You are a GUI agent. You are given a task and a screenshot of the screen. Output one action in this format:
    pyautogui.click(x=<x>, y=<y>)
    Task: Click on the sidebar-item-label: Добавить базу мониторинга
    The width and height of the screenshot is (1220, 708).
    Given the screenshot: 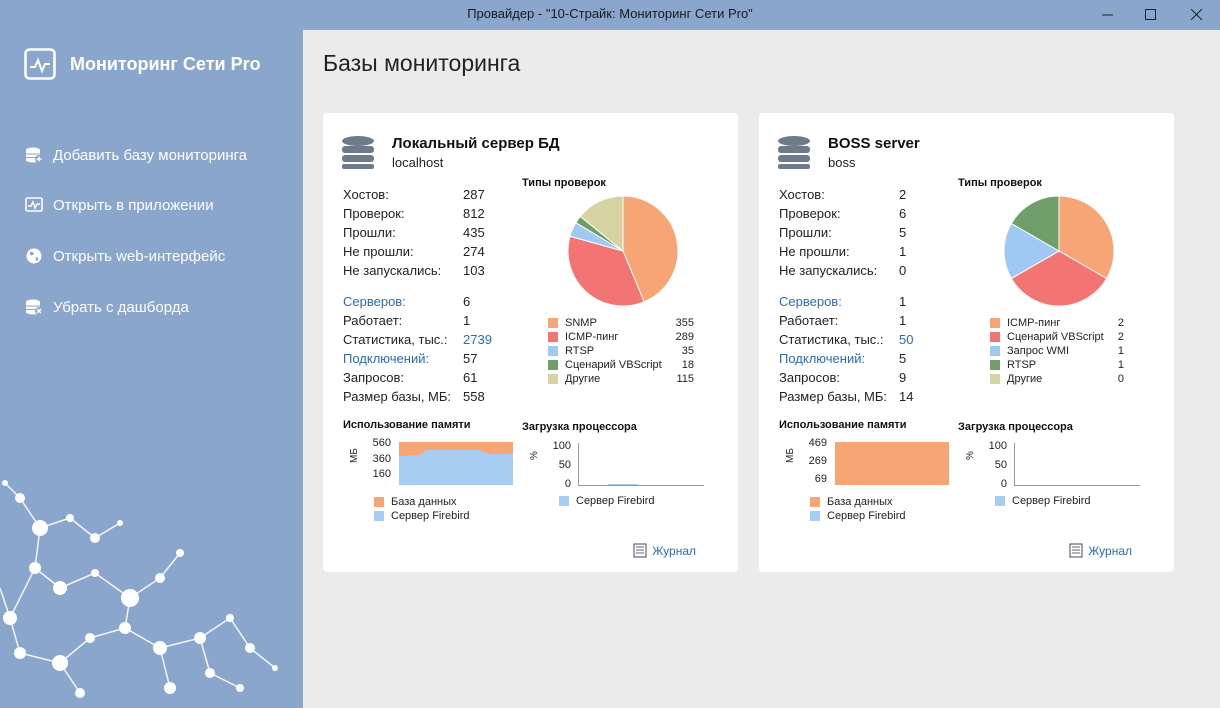 What is the action you would take?
    pyautogui.click(x=150, y=155)
    